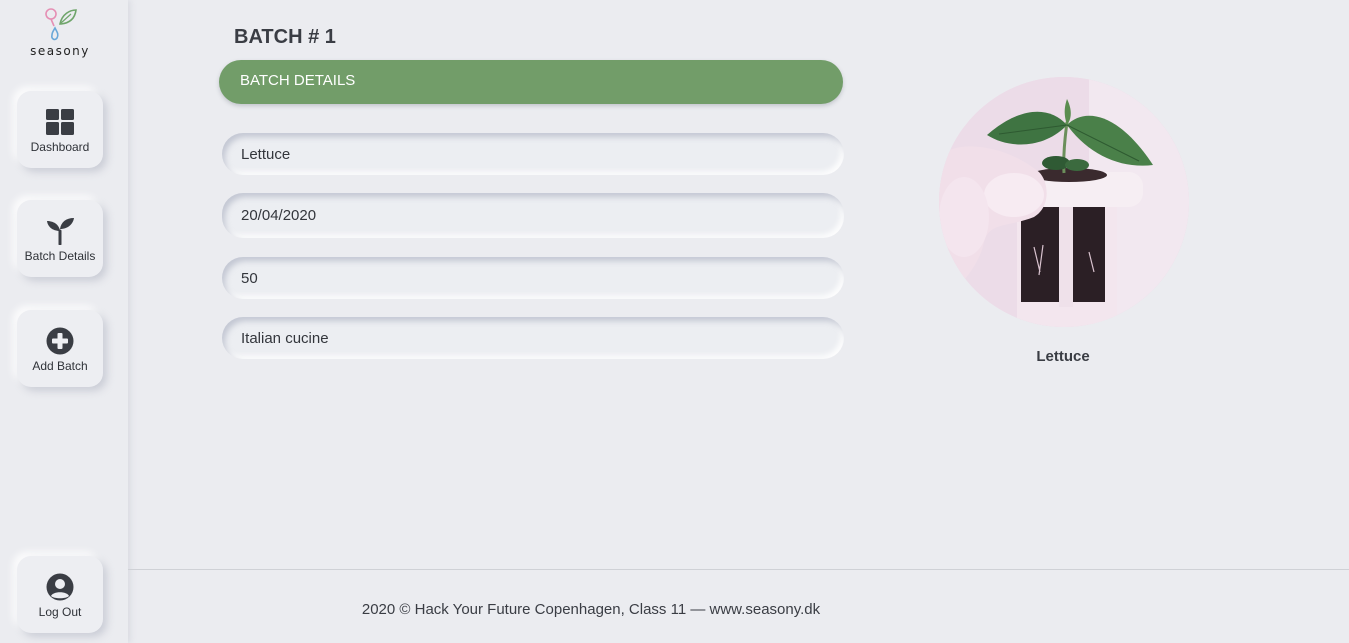 This screenshot has width=1349, height=643. I want to click on quantity-field, so click(533, 278).